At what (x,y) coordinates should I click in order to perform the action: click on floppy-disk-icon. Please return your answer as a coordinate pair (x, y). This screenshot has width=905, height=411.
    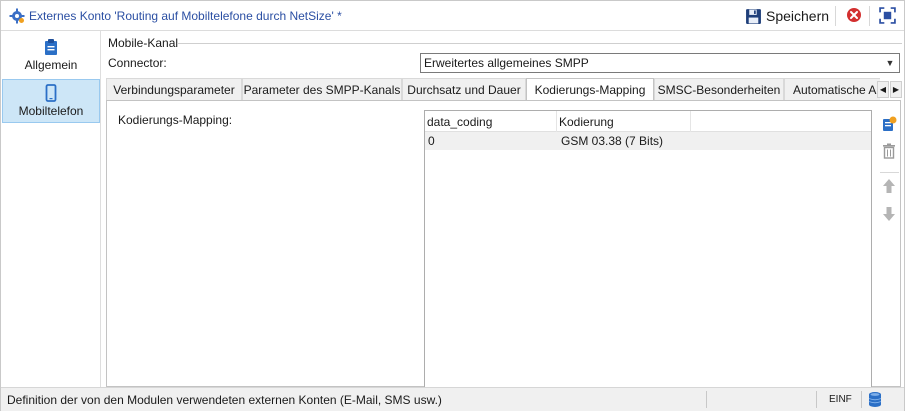
    Looking at the image, I should click on (753, 16).